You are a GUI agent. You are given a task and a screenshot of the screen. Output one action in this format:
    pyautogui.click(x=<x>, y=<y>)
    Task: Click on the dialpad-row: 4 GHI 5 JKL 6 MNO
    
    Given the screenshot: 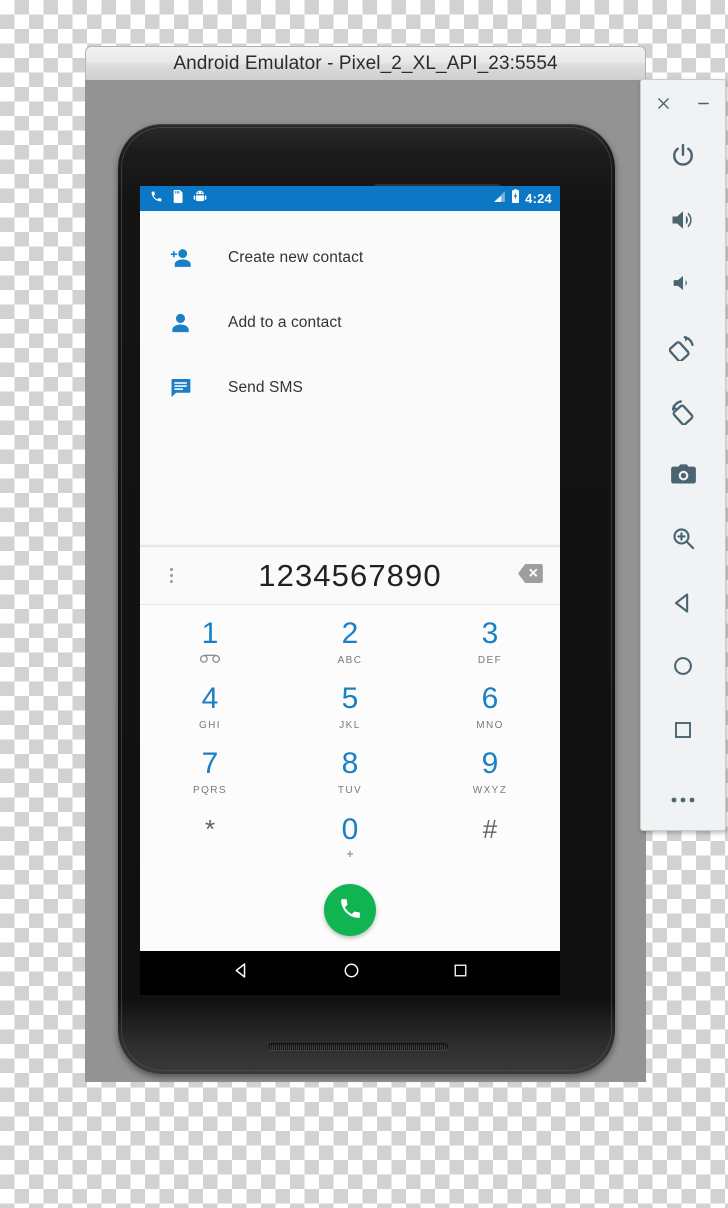 What is the action you would take?
    pyautogui.click(x=350, y=707)
    